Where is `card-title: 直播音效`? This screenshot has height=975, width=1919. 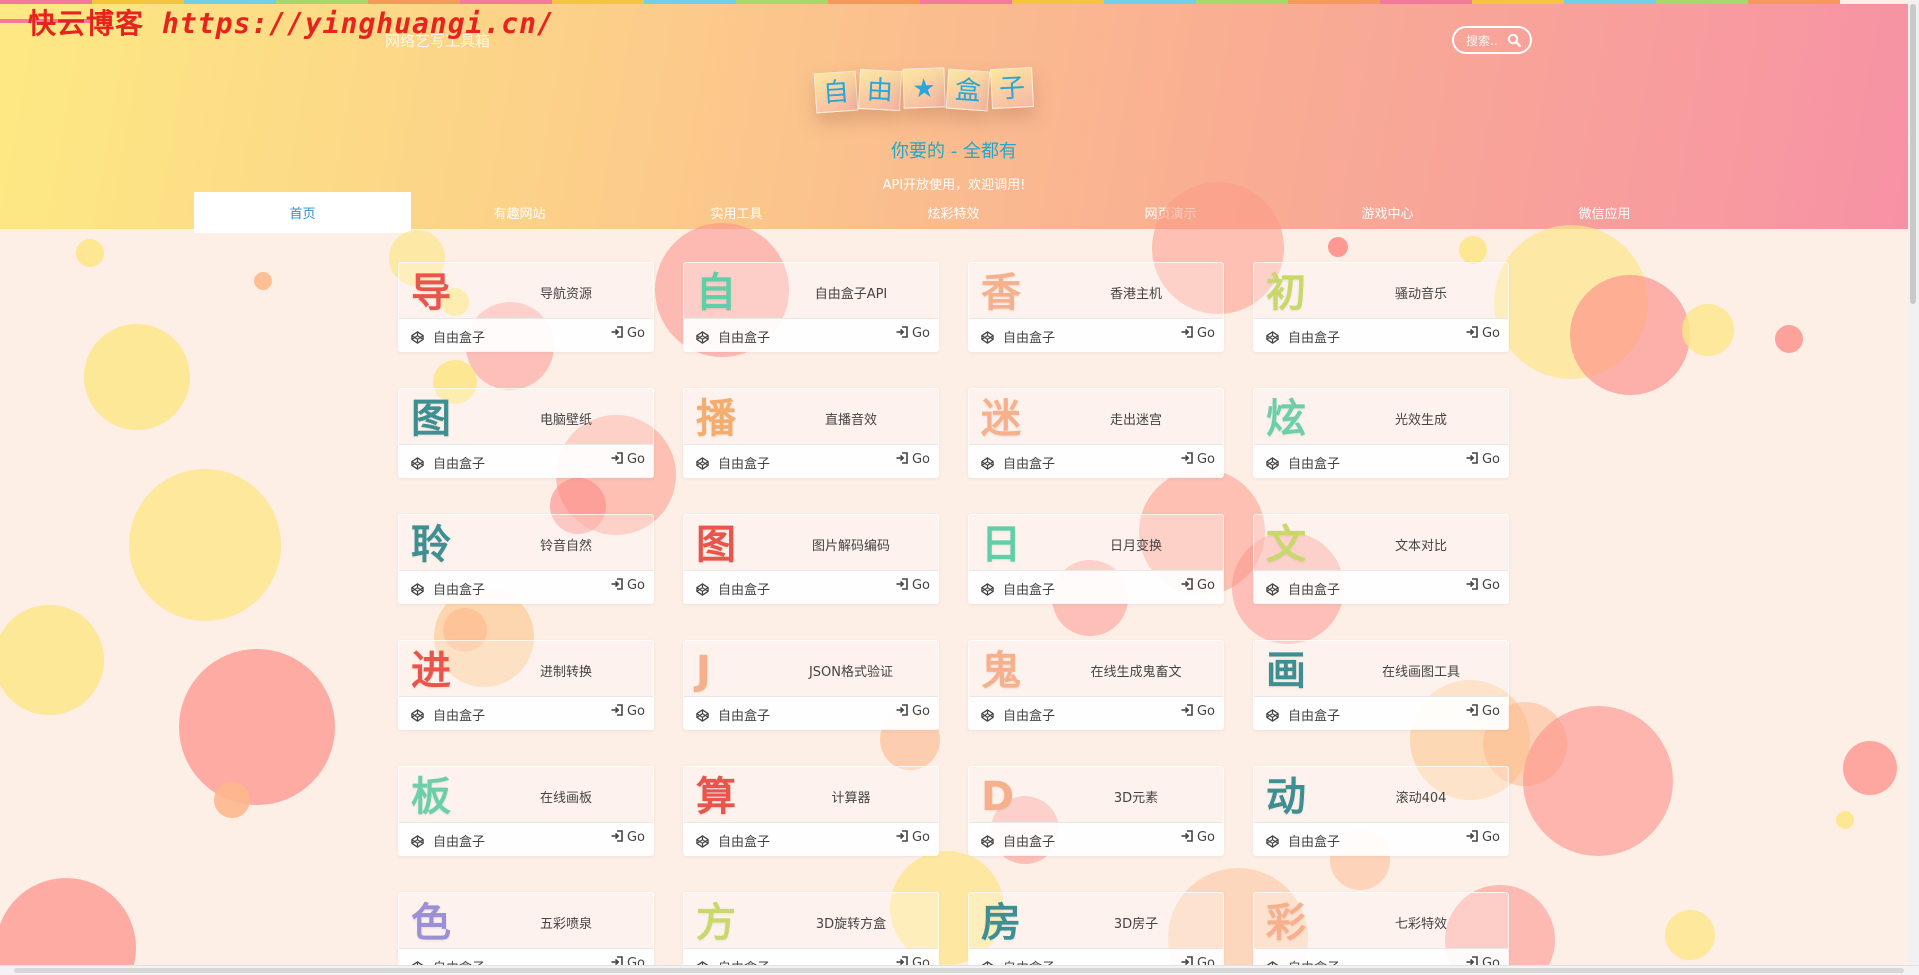 card-title: 直播音效 is located at coordinates (851, 418).